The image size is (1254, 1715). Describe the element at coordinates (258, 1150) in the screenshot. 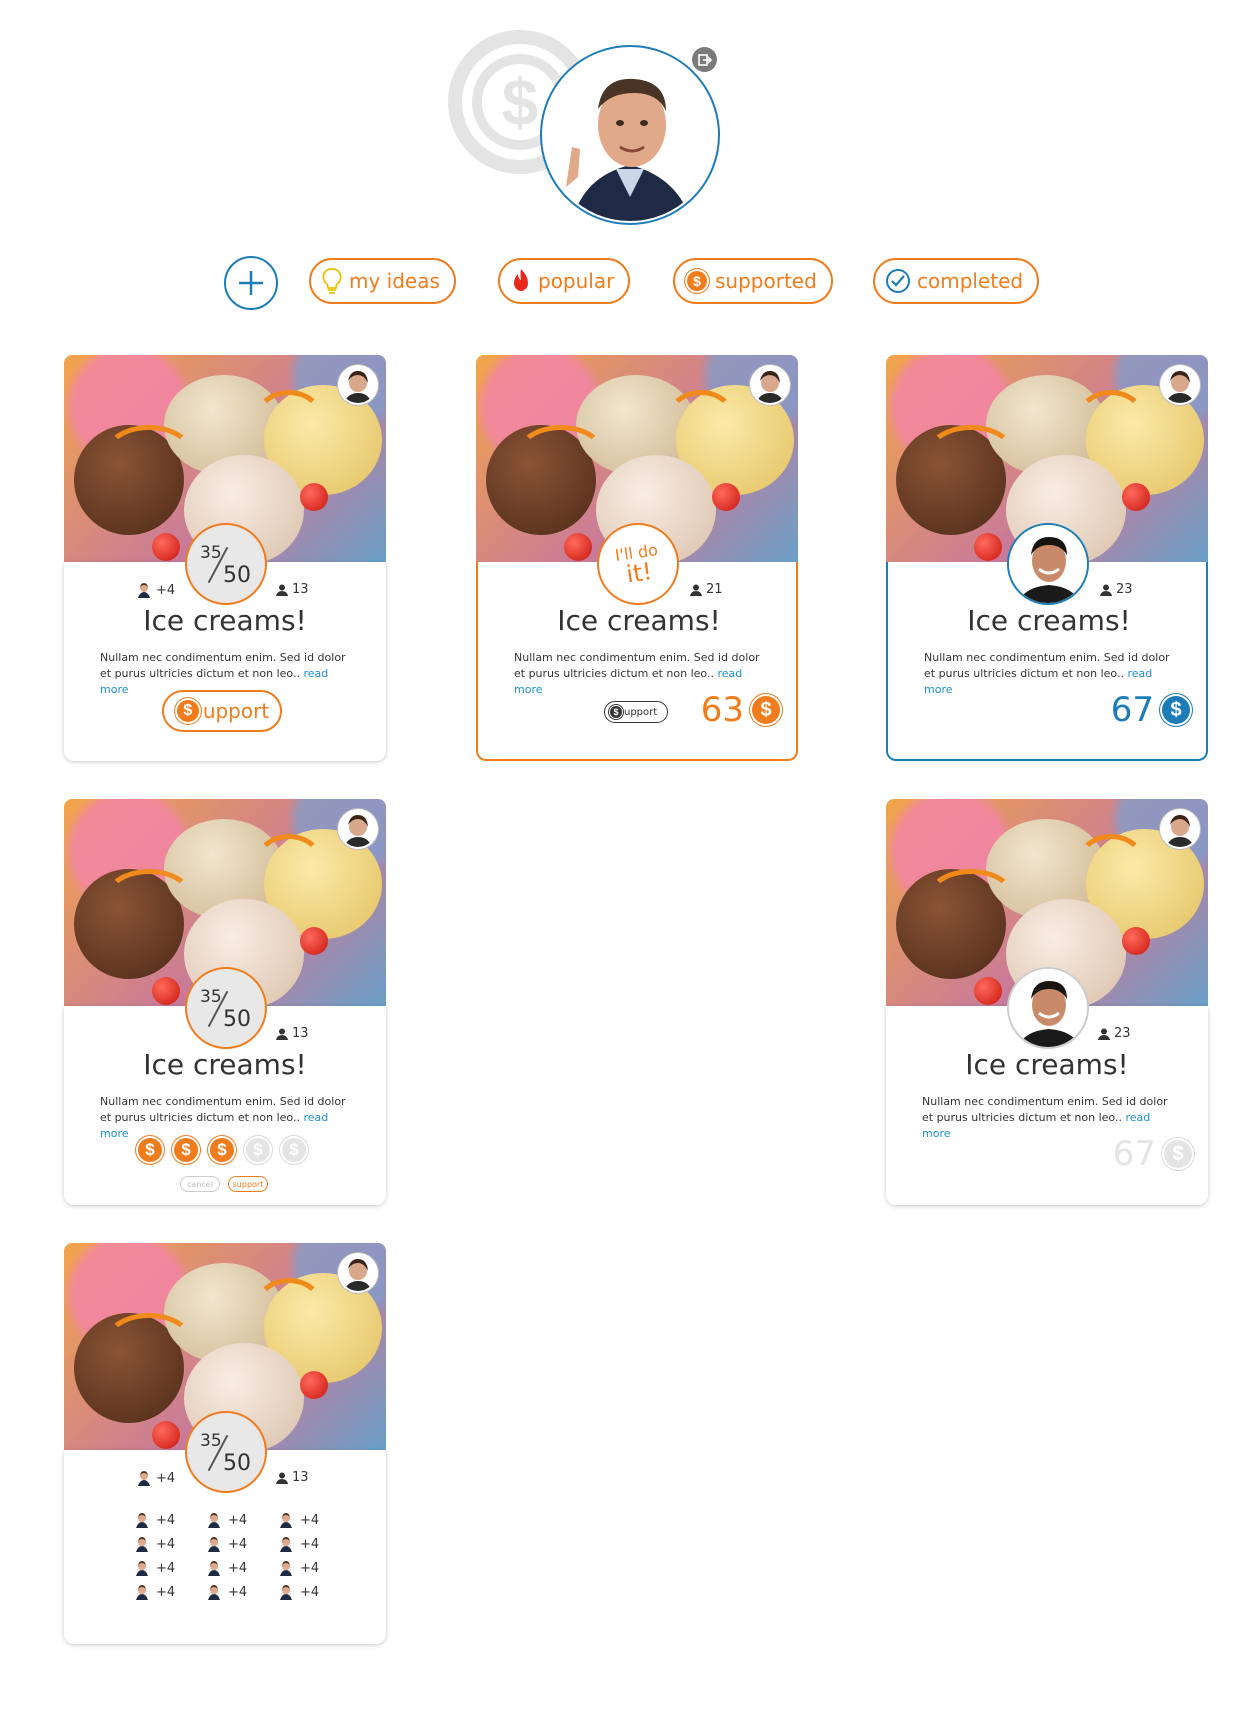

I see `coin-option-4: $` at that location.